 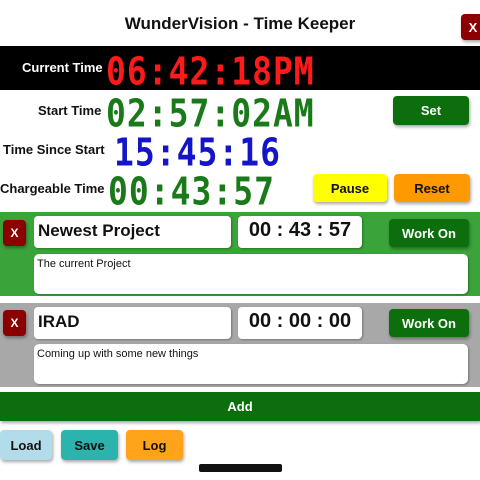 What do you see at coordinates (89, 445) in the screenshot?
I see `save-button: Save` at bounding box center [89, 445].